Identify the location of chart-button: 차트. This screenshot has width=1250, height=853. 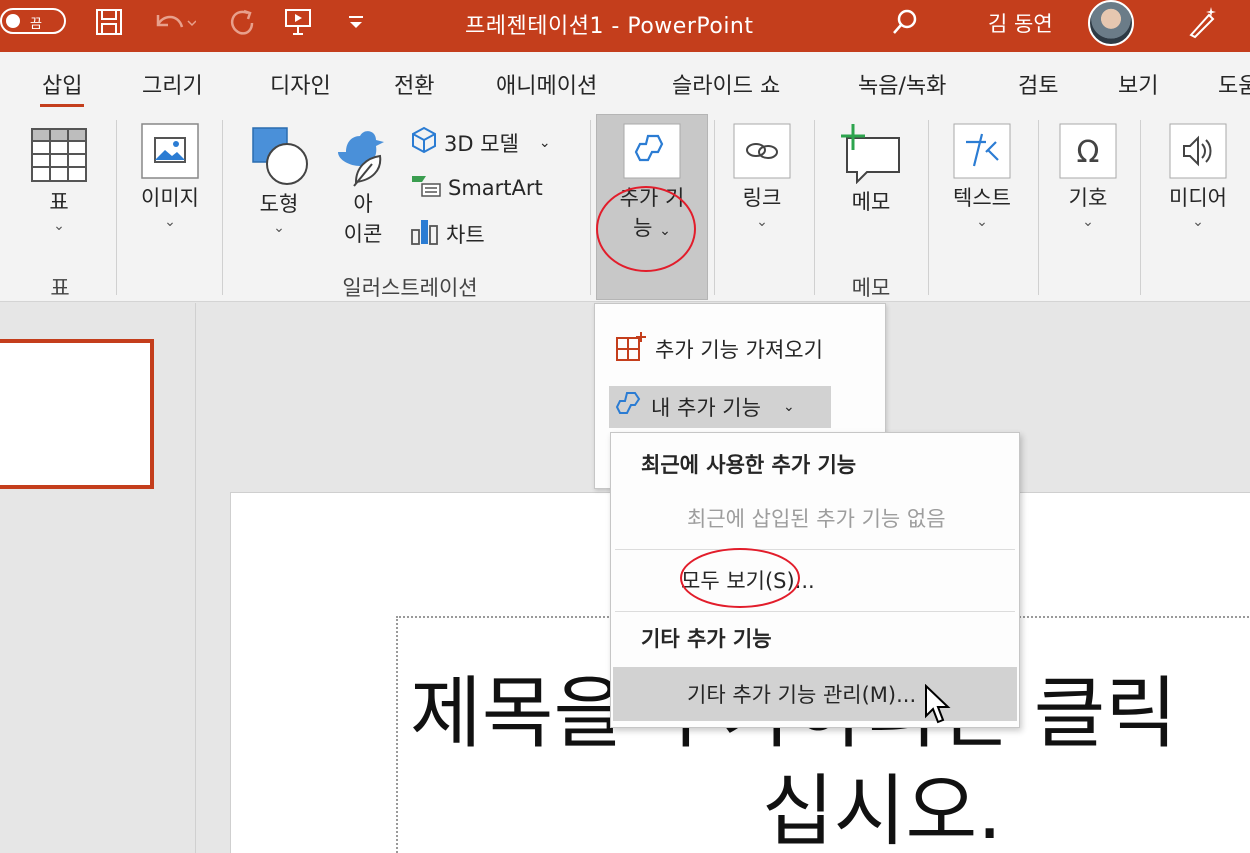
(447, 233).